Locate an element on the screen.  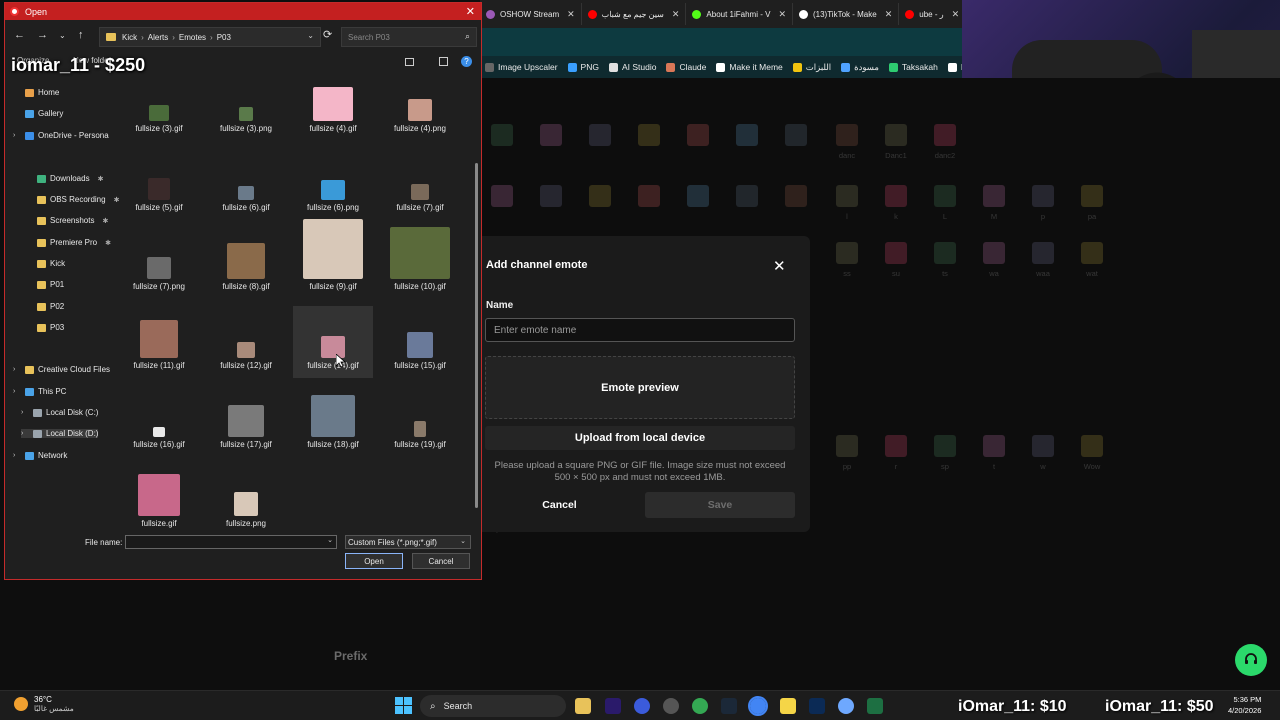
file-type-select: Custom Files (*.png;*.gif) ⌄ is located at coordinates (408, 542).